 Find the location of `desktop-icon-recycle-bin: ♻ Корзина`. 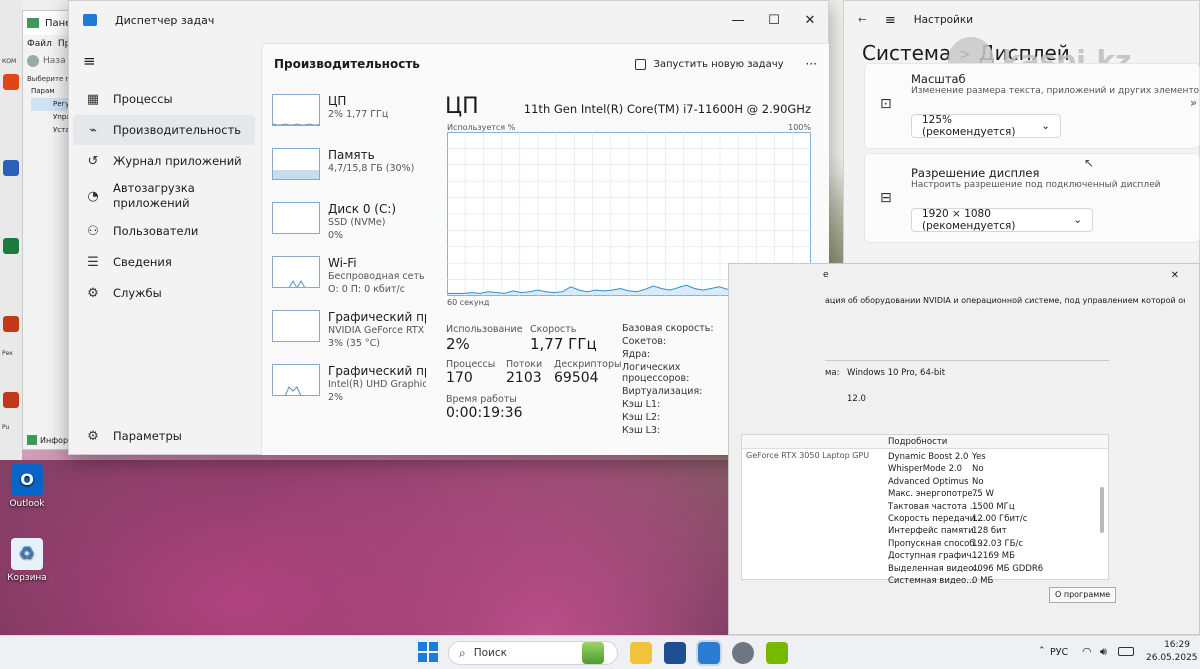

desktop-icon-recycle-bin: ♻ Корзина is located at coordinates (27, 560).